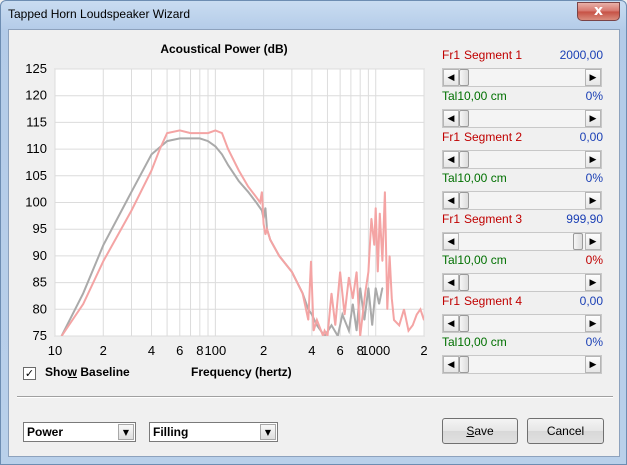 The image size is (627, 465). Describe the element at coordinates (87, 372) in the screenshot. I see `show-baseline-label: Show Baseline` at that location.